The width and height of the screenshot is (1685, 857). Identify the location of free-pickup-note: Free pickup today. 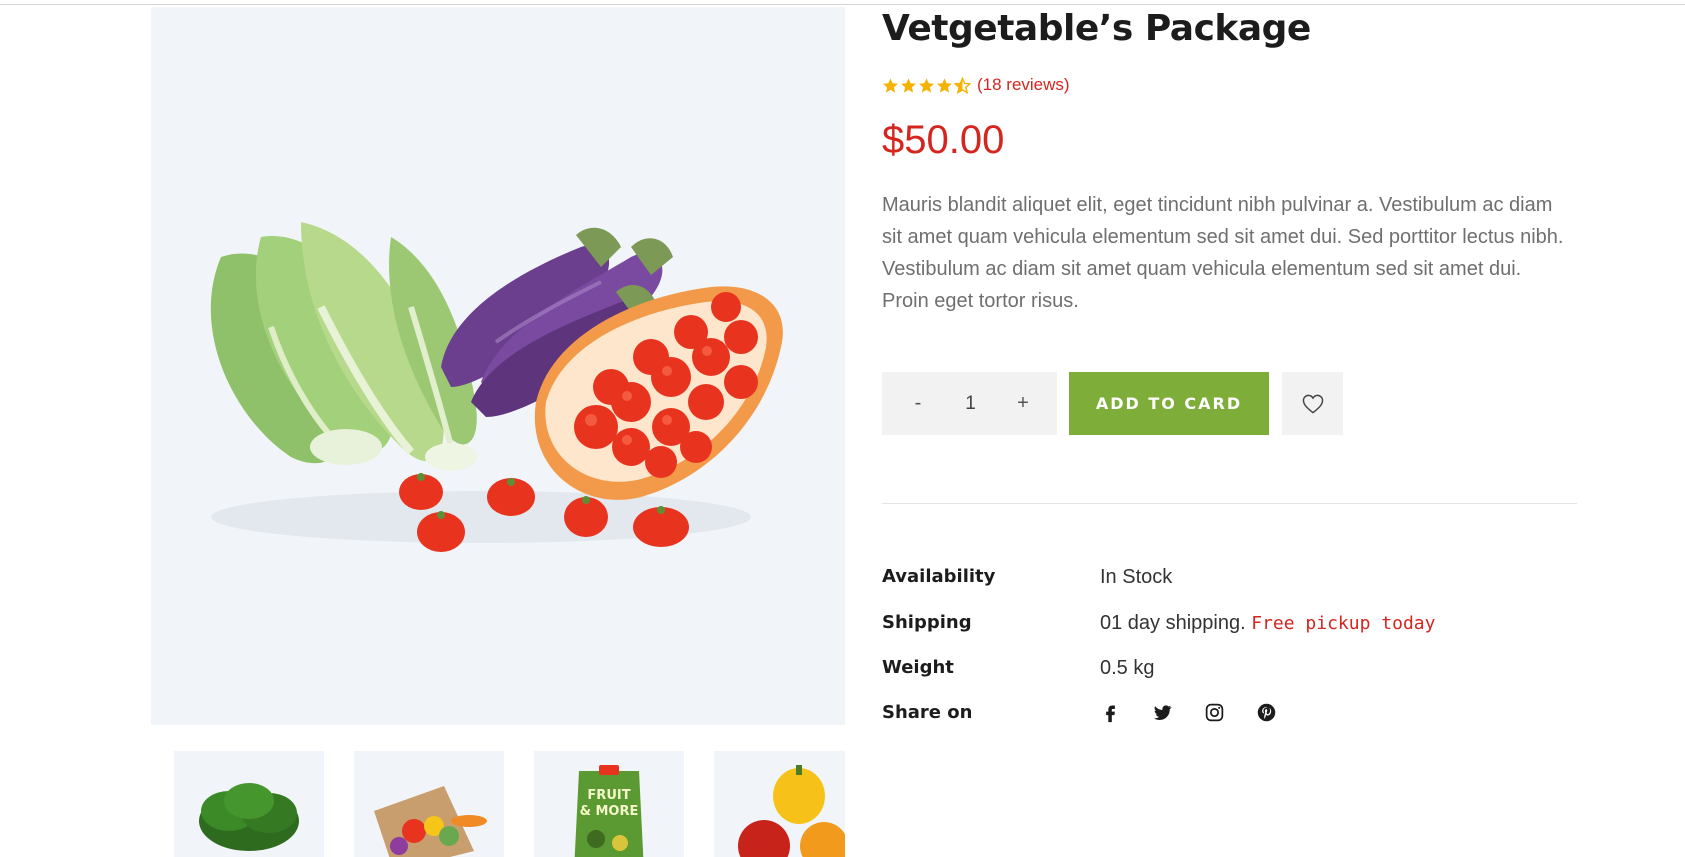
(1343, 623).